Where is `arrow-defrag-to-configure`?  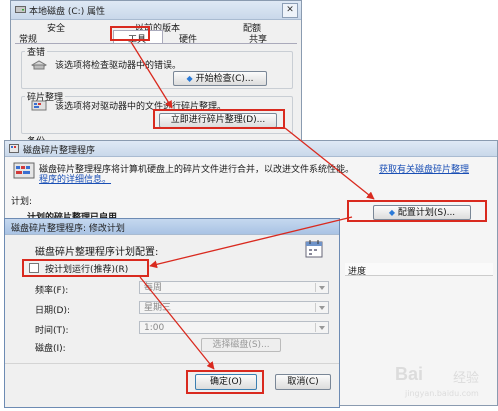
arrow-defrag-to-configure is located at coordinates (329, 163).